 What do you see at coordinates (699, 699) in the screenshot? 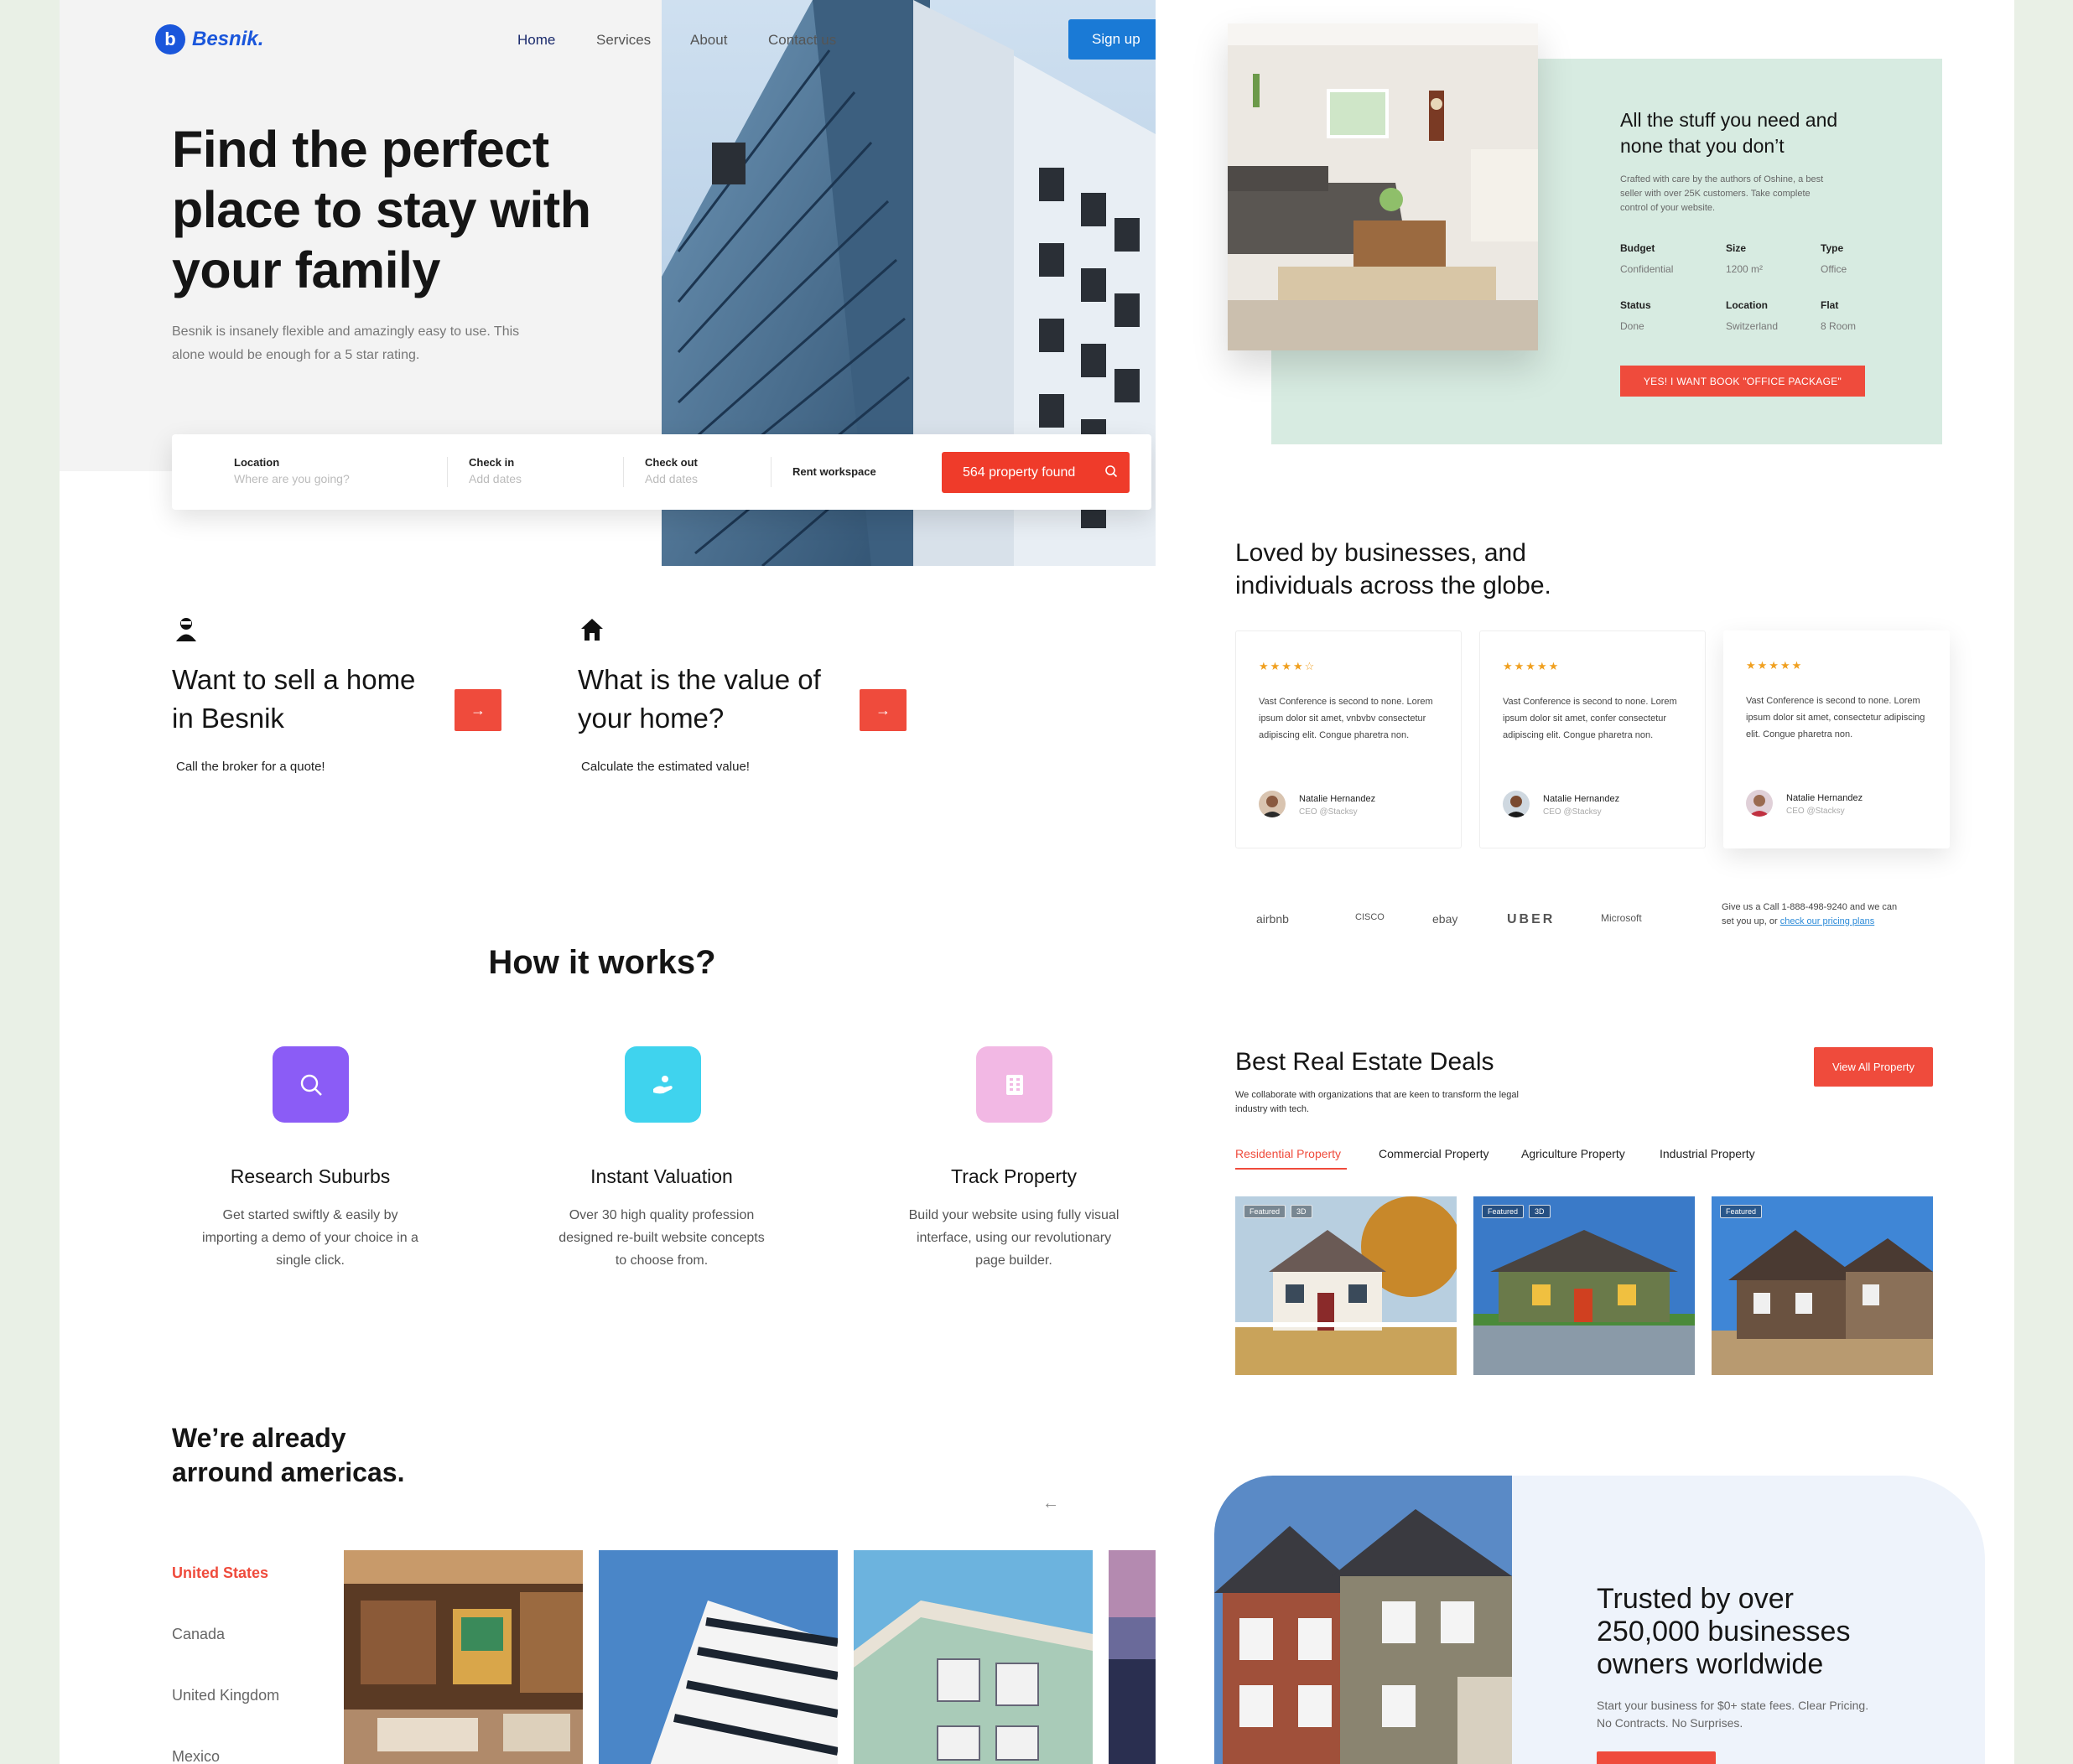
I see `feature-value-title: What is the value of your home?` at bounding box center [699, 699].